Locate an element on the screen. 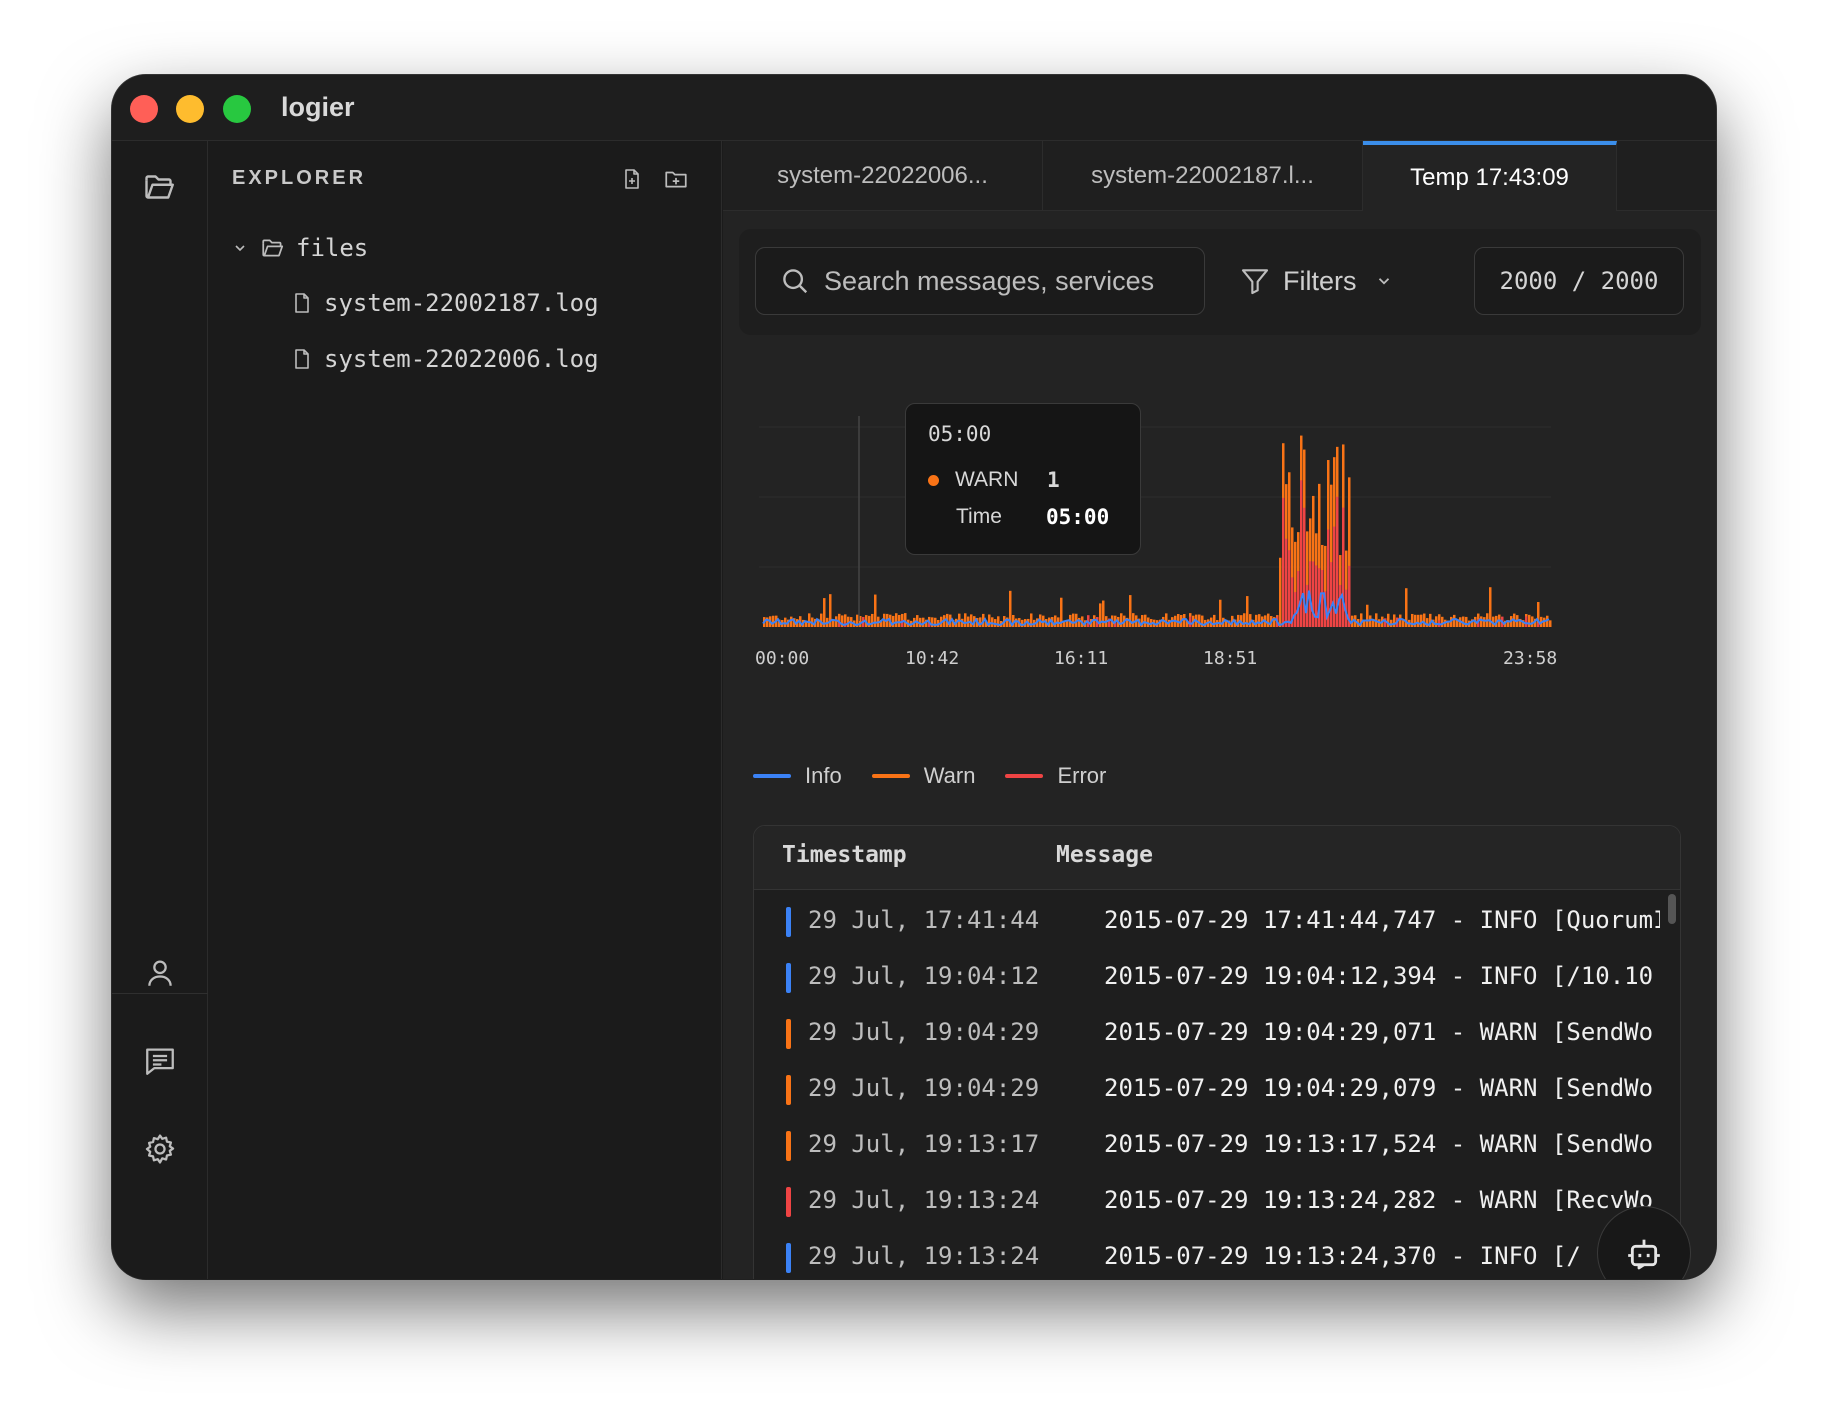  chart-legend: Info Warn Error is located at coordinates (944, 776).